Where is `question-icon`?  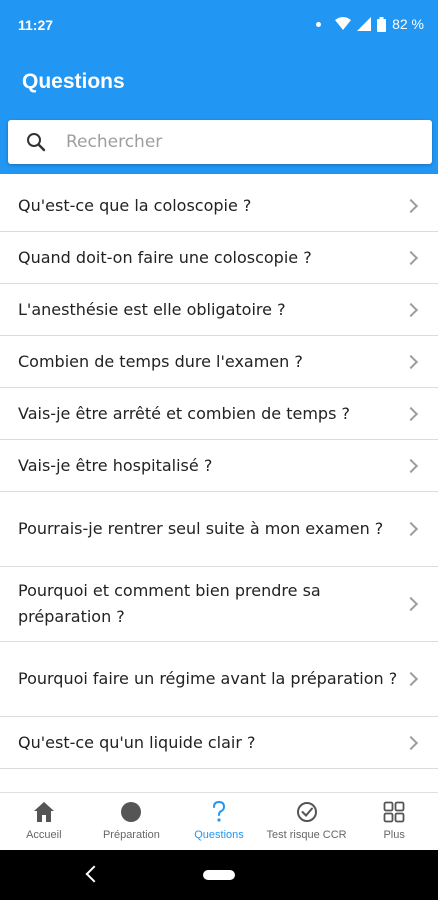 question-icon is located at coordinates (219, 812).